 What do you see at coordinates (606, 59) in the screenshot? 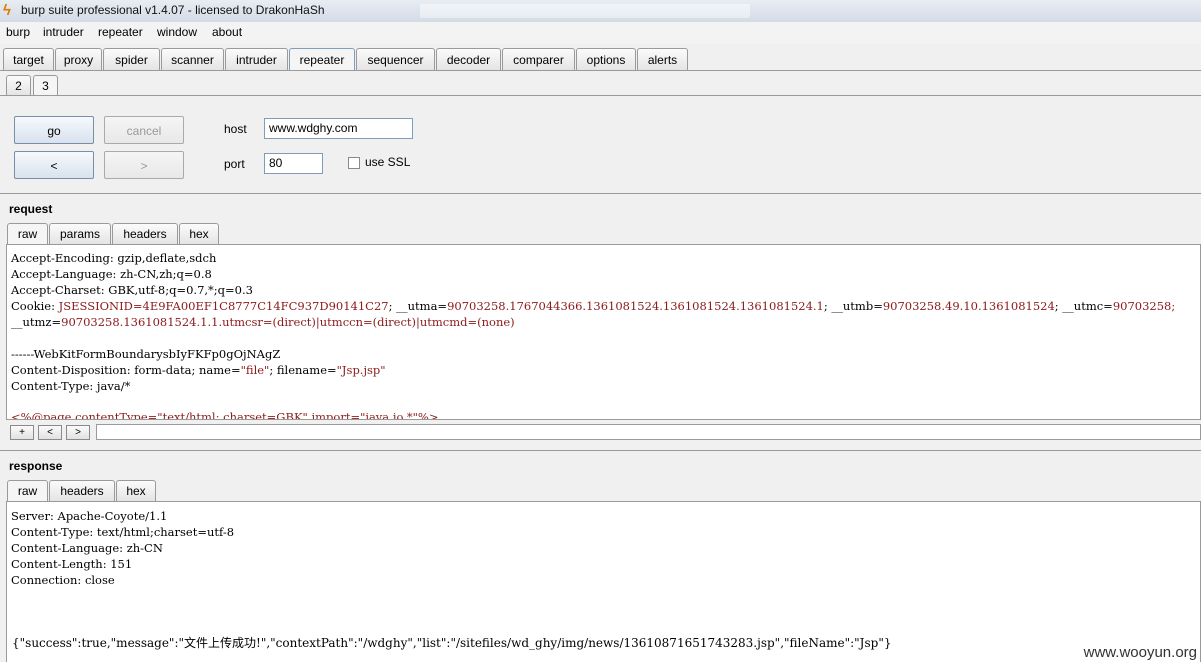
I see `tab-options: options` at bounding box center [606, 59].